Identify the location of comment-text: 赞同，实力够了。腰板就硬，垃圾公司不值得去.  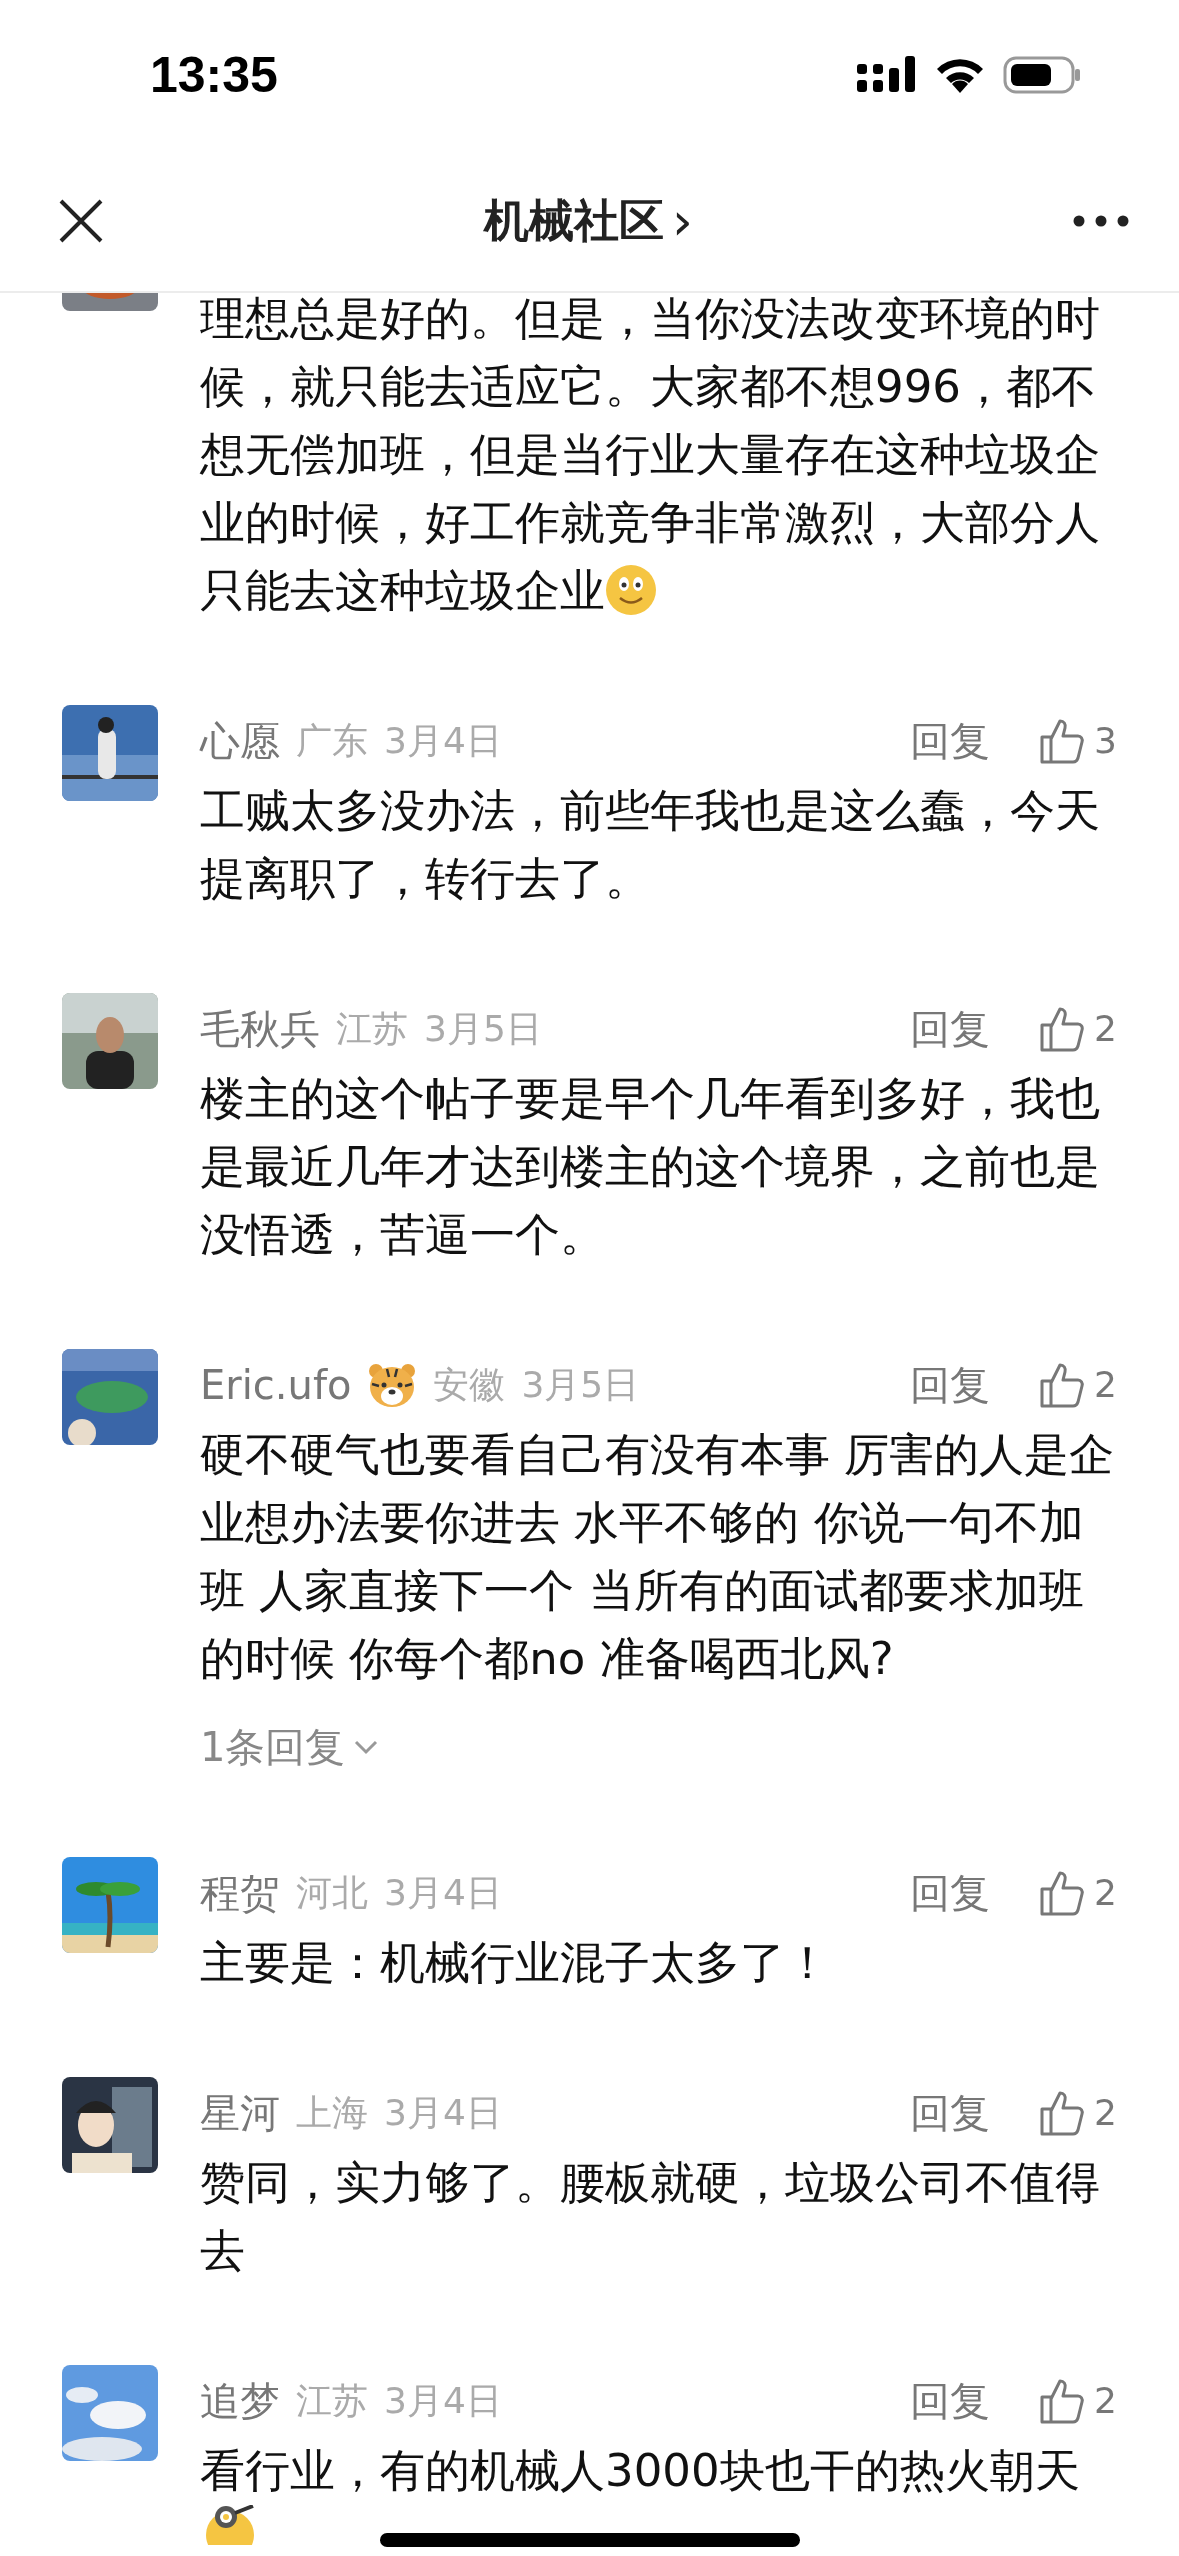
(650, 2217).